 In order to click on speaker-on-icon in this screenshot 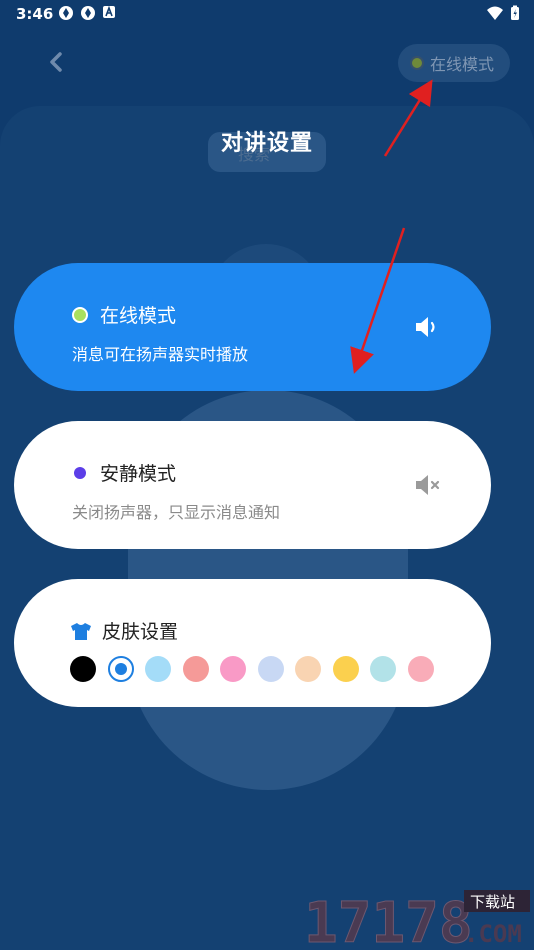, I will do `click(425, 327)`.